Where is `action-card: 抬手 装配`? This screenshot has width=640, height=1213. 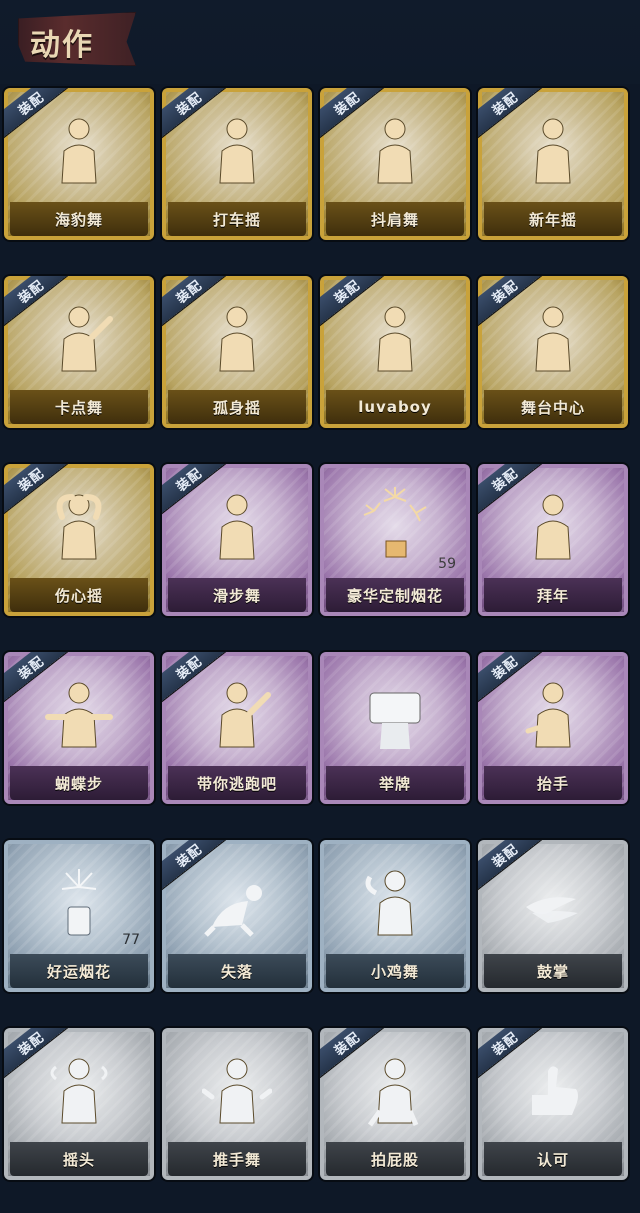 action-card: 抬手 装配 is located at coordinates (553, 728).